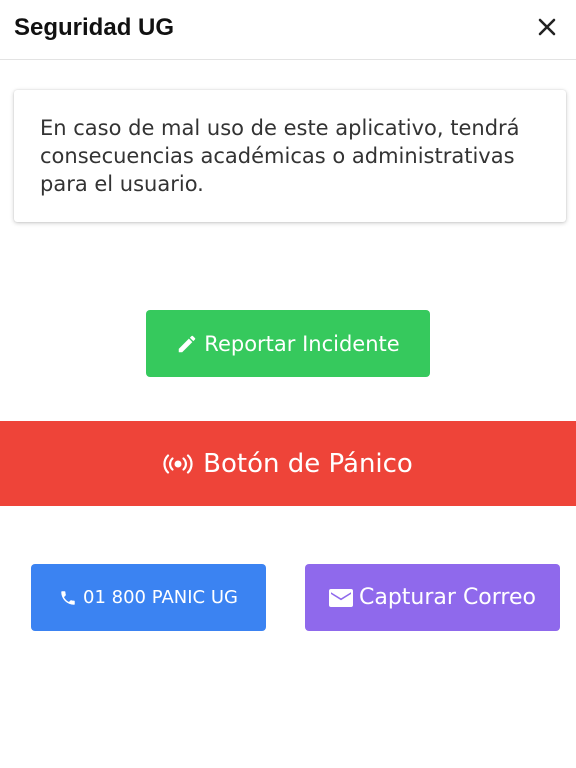 The image size is (576, 768). What do you see at coordinates (94, 27) in the screenshot?
I see `page-title: Seguridad UG` at bounding box center [94, 27].